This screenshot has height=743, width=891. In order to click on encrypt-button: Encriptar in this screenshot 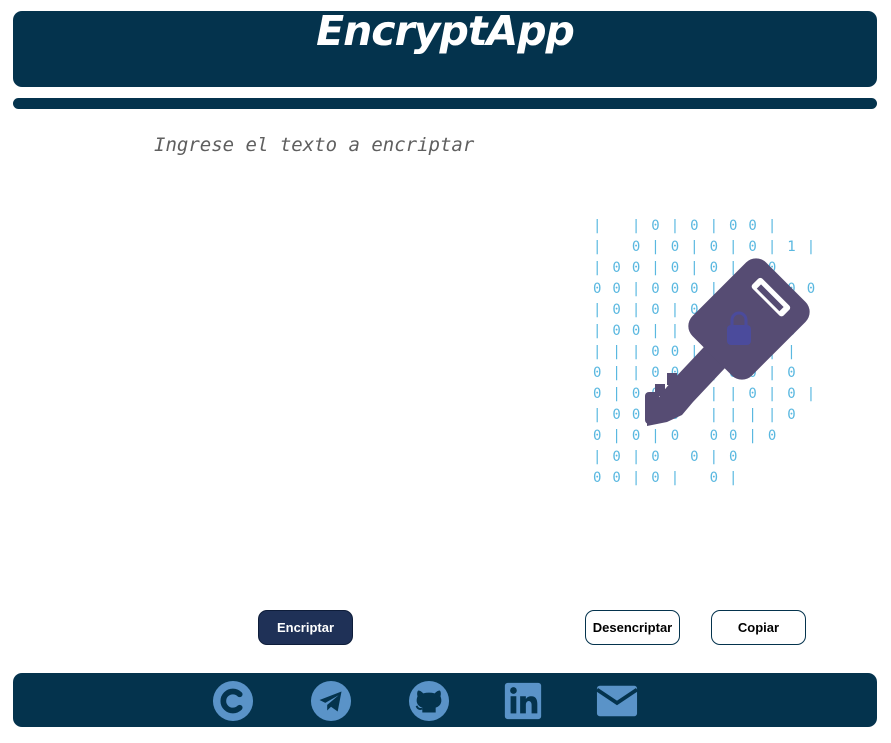, I will do `click(305, 627)`.